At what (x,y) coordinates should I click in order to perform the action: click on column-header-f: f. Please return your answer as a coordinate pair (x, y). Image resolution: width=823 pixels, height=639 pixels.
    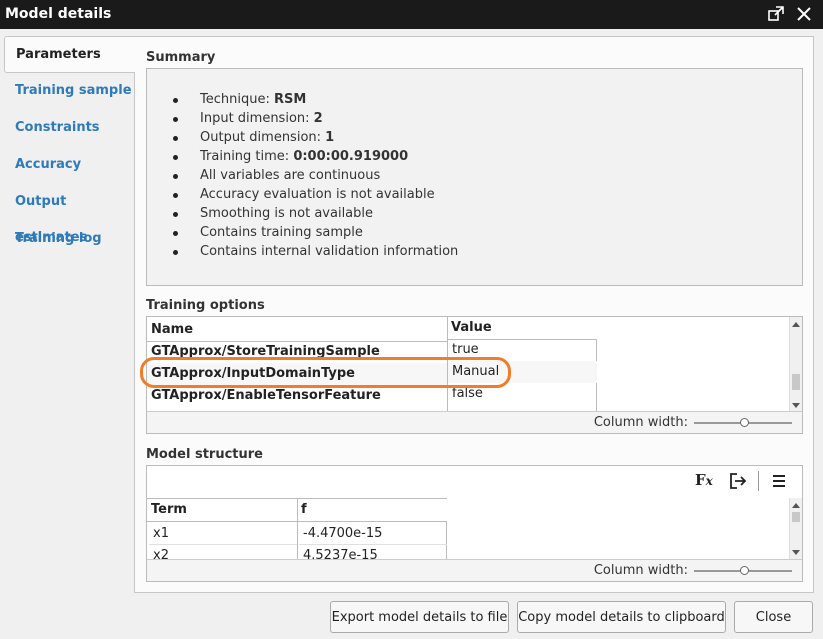
    Looking at the image, I should click on (372, 510).